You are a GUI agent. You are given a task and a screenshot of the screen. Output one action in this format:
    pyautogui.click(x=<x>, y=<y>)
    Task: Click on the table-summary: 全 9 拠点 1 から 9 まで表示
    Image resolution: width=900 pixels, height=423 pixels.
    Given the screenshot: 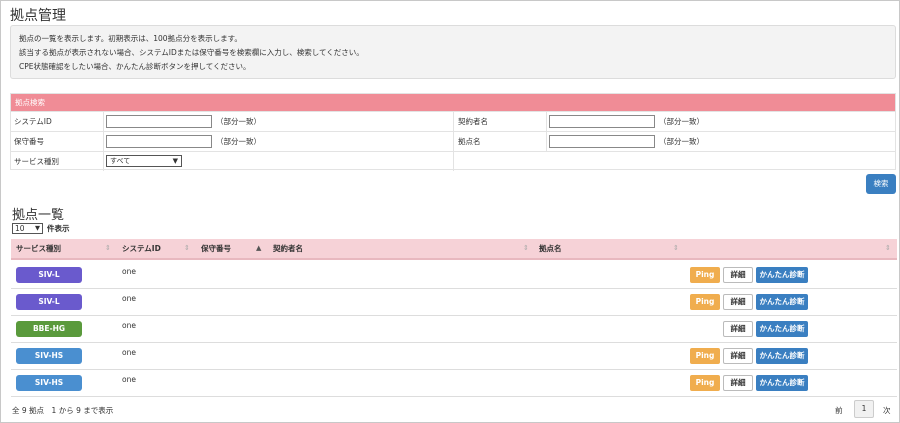 What is the action you would take?
    pyautogui.click(x=63, y=410)
    